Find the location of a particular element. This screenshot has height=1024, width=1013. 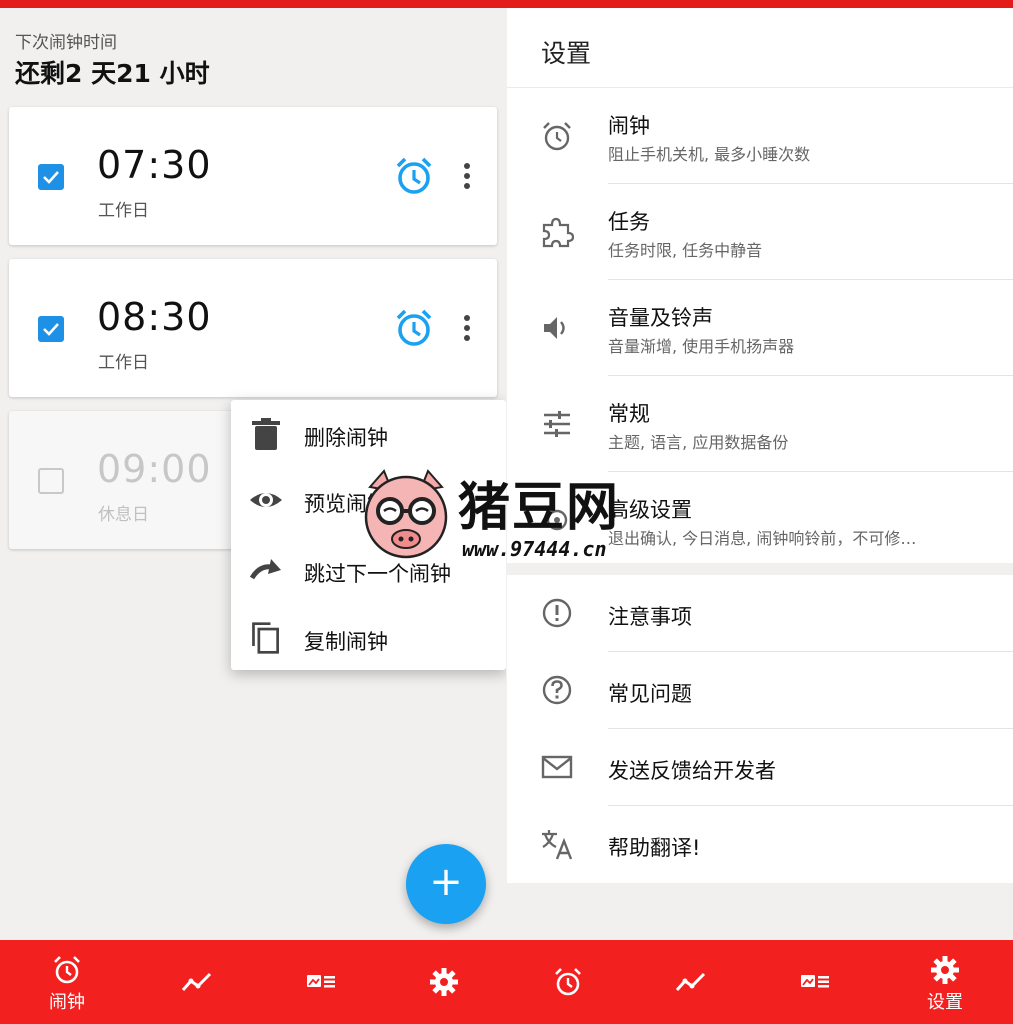

nav-item-settings is located at coordinates (444, 982).